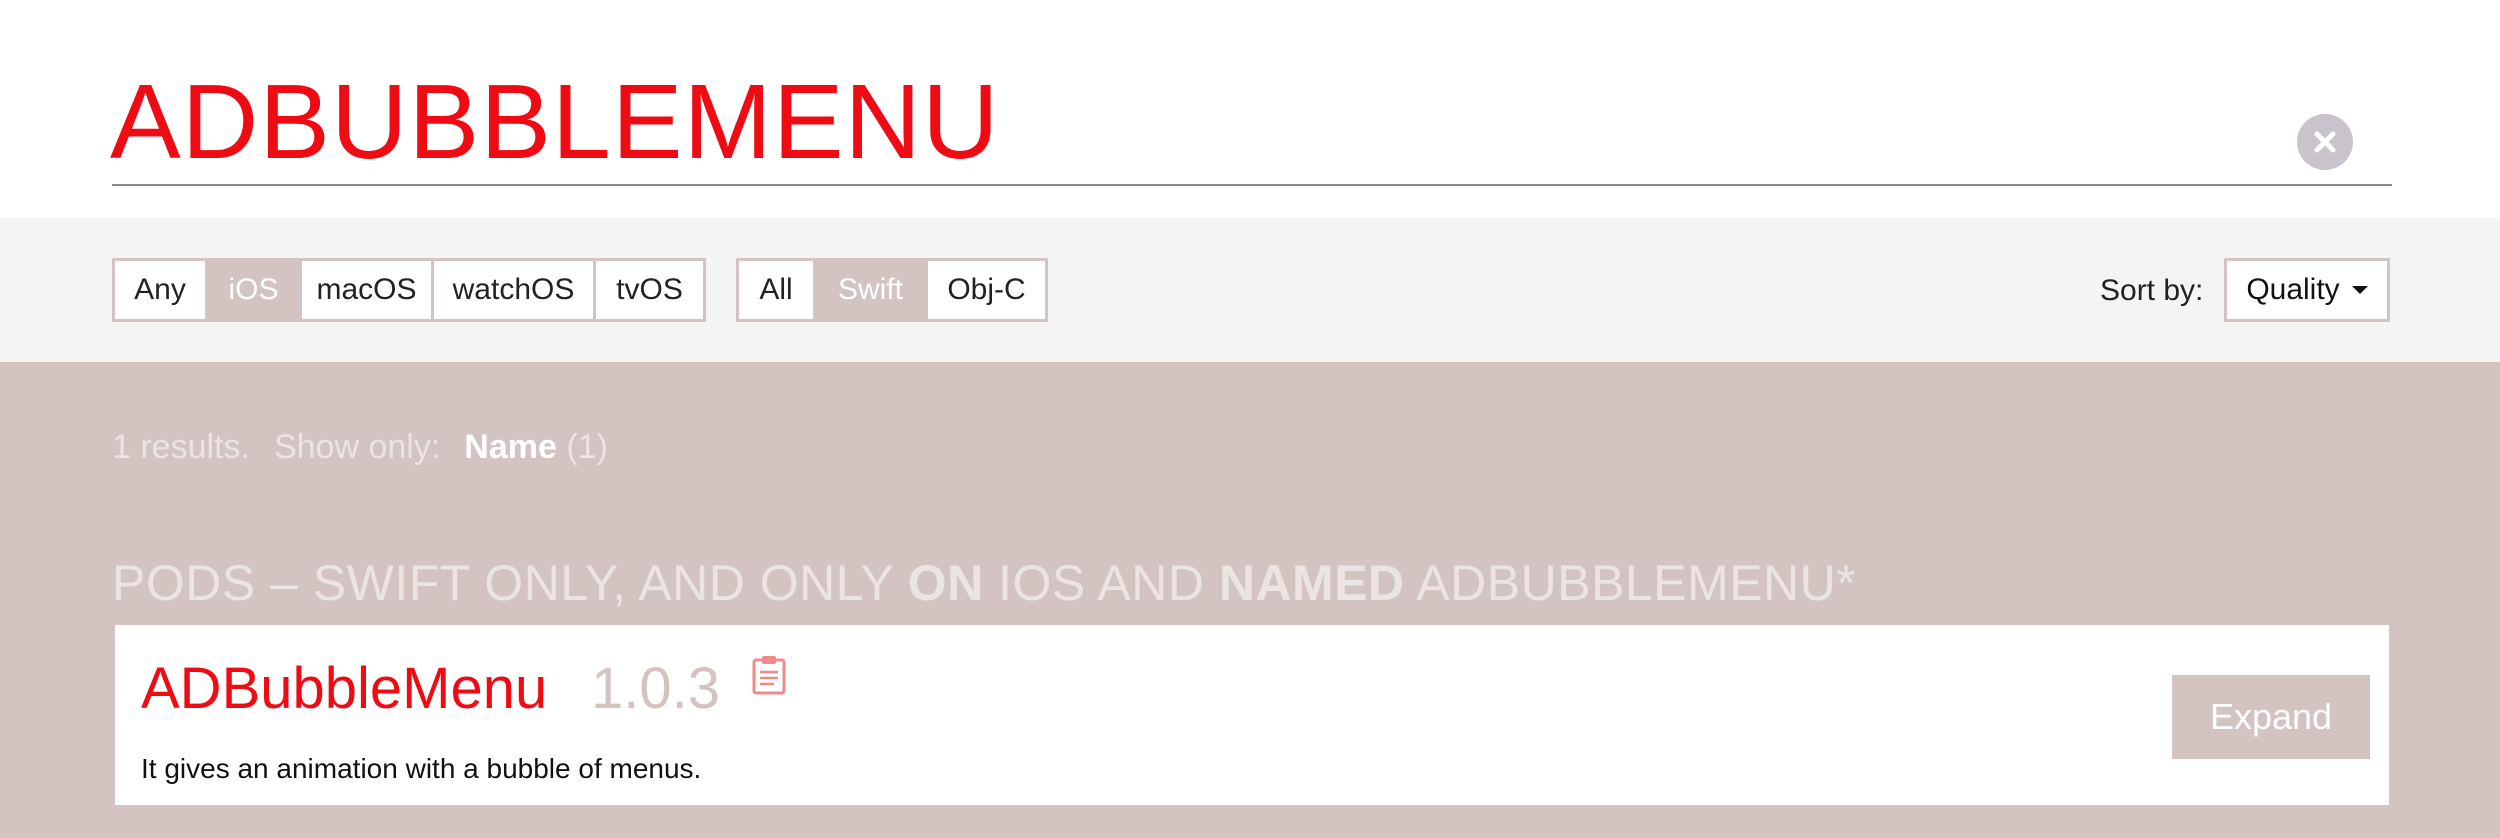 This screenshot has height=838, width=2500. I want to click on heading-text-2: IOS AND, so click(1101, 583).